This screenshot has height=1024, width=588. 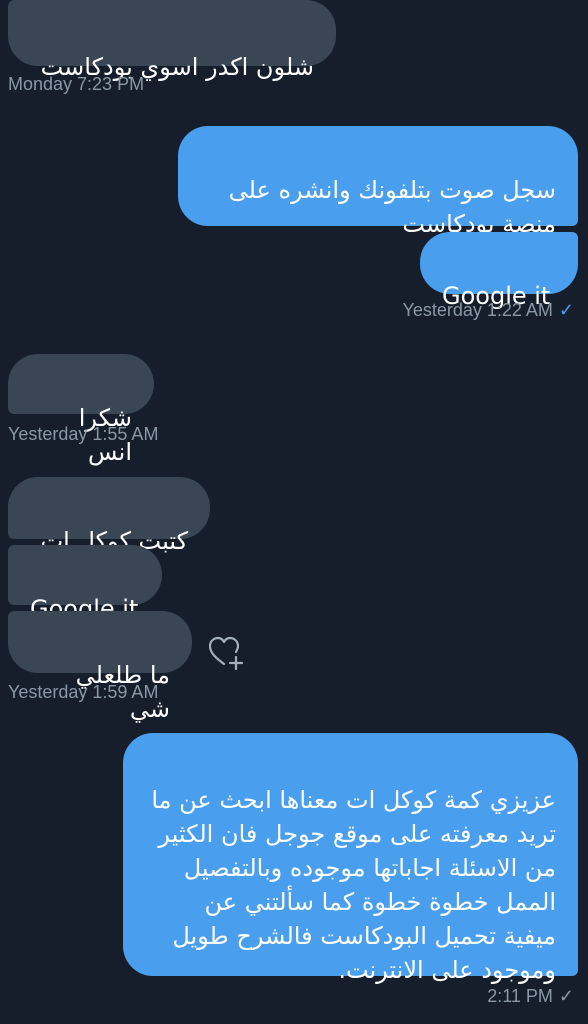 I want to click on message-timestamp: Yesterday 1:59 AM, so click(x=83, y=692).